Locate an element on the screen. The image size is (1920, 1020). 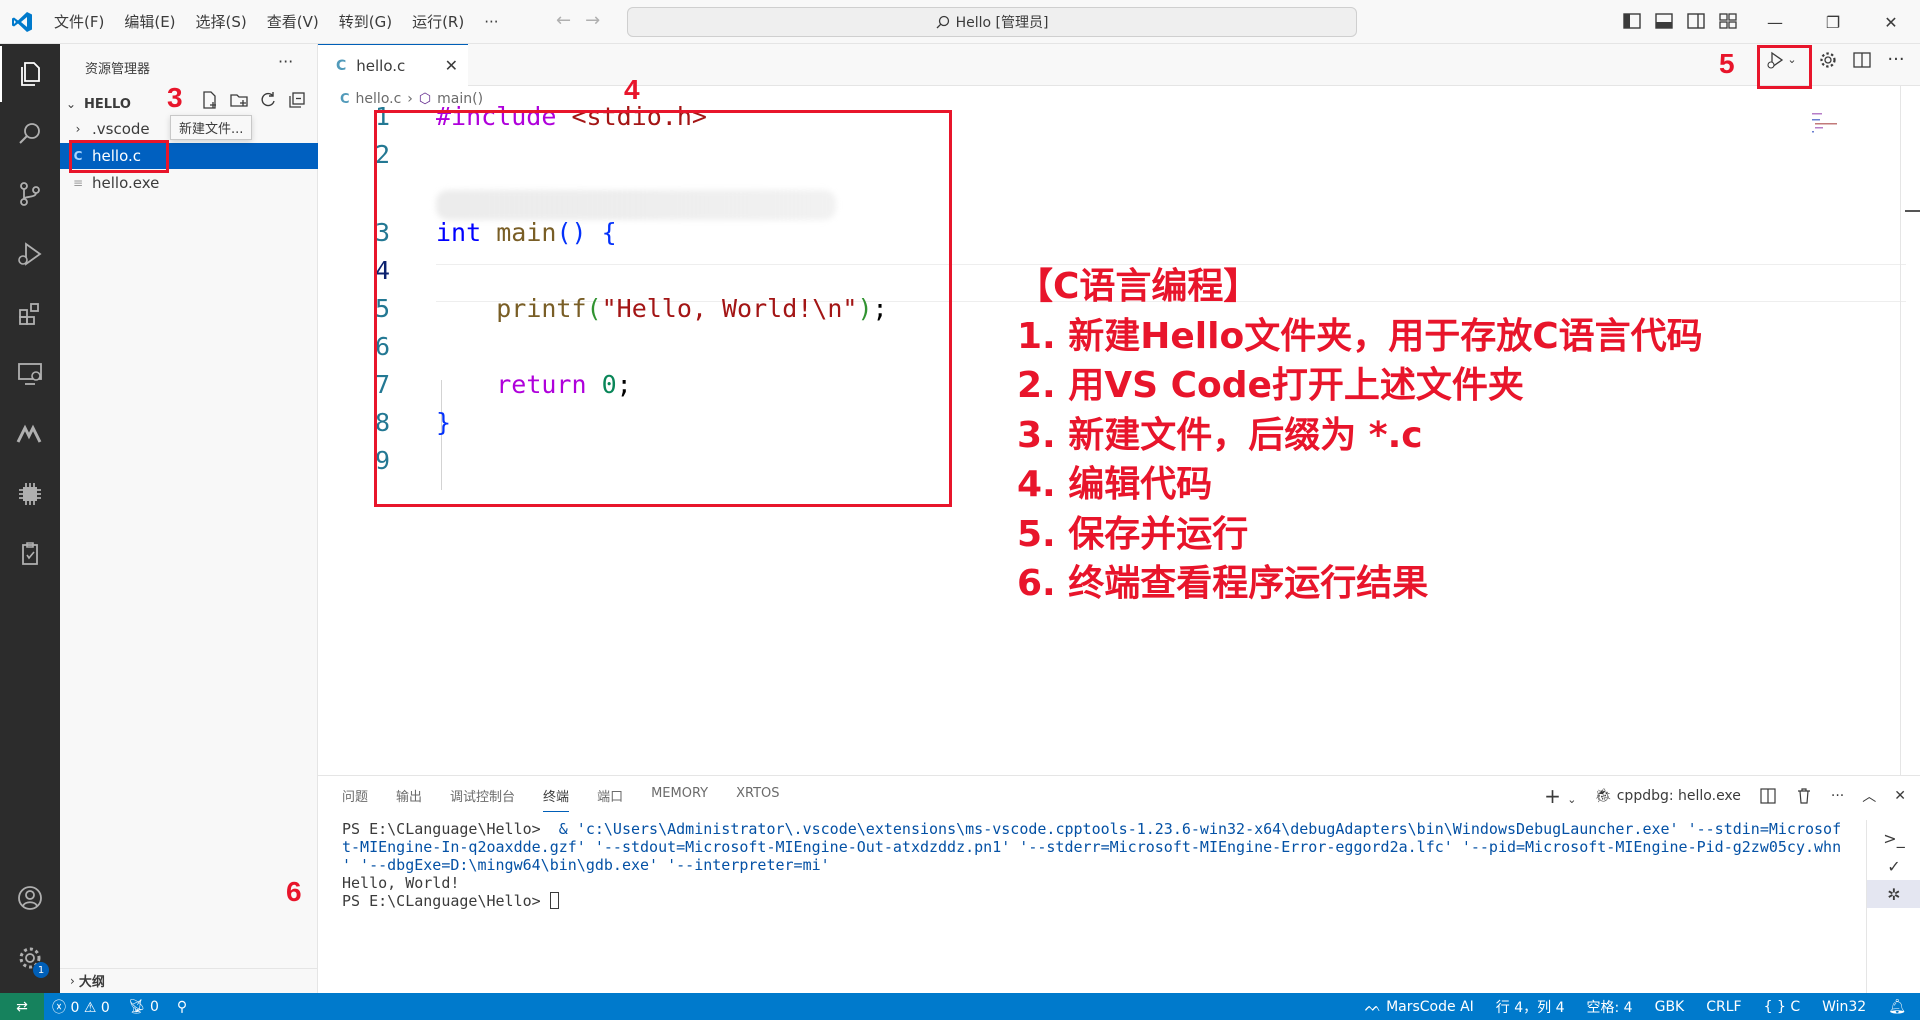
outline-label: 大纲 is located at coordinates (91, 982).